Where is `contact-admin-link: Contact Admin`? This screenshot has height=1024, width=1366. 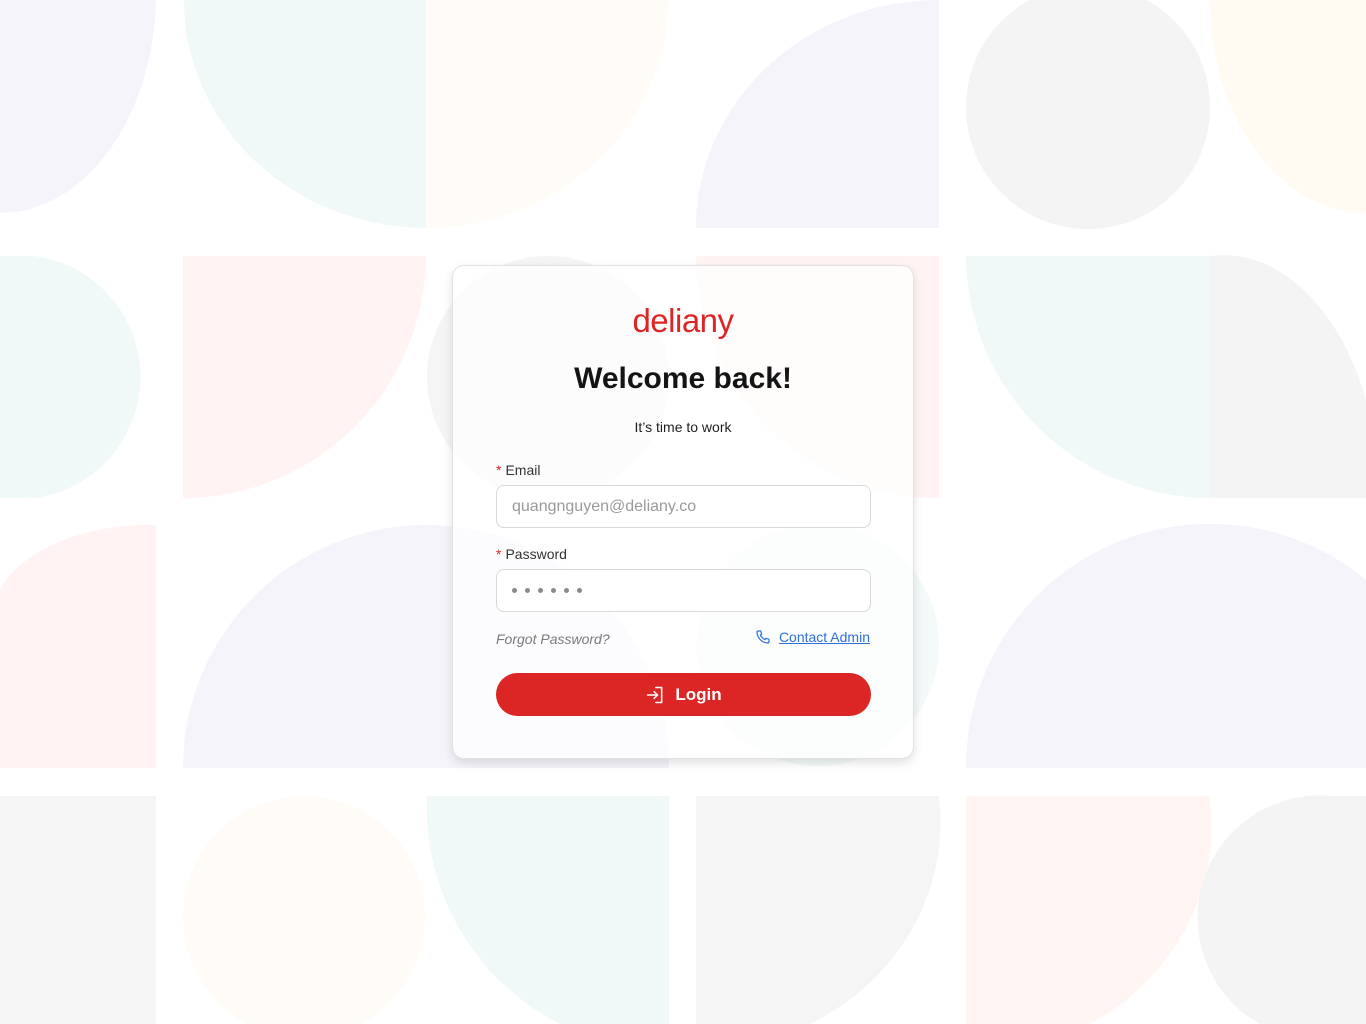 contact-admin-link: Contact Admin is located at coordinates (812, 637).